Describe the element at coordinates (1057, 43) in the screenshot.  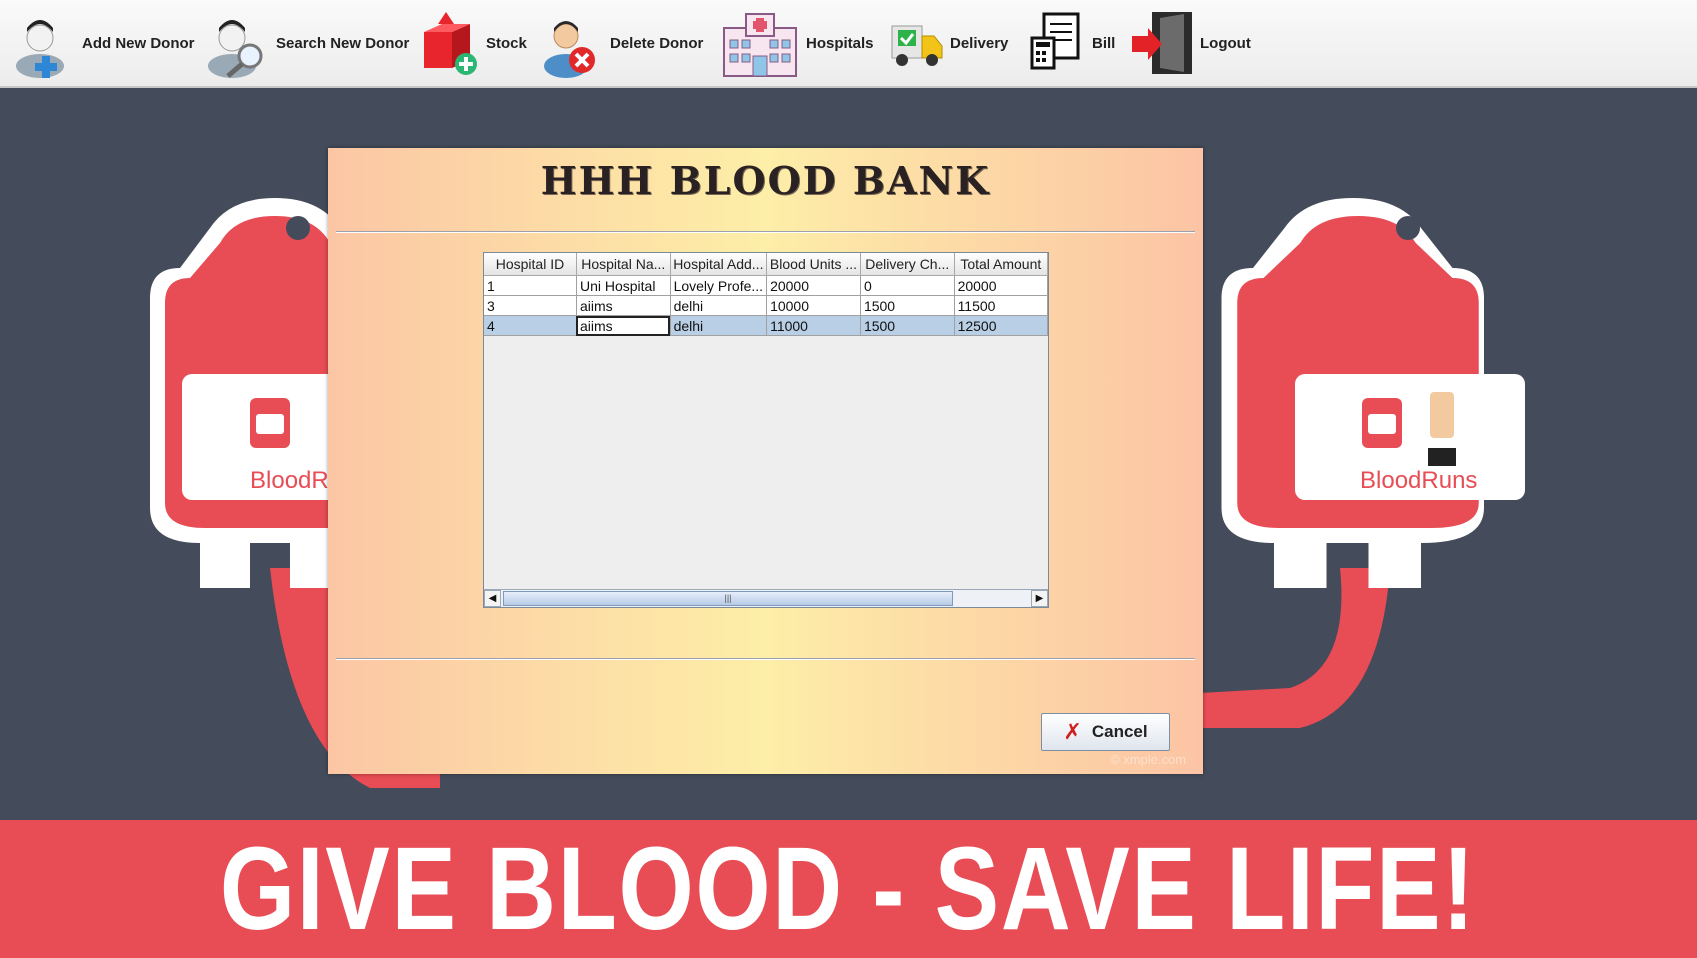
I see `bill-calculator-icon` at that location.